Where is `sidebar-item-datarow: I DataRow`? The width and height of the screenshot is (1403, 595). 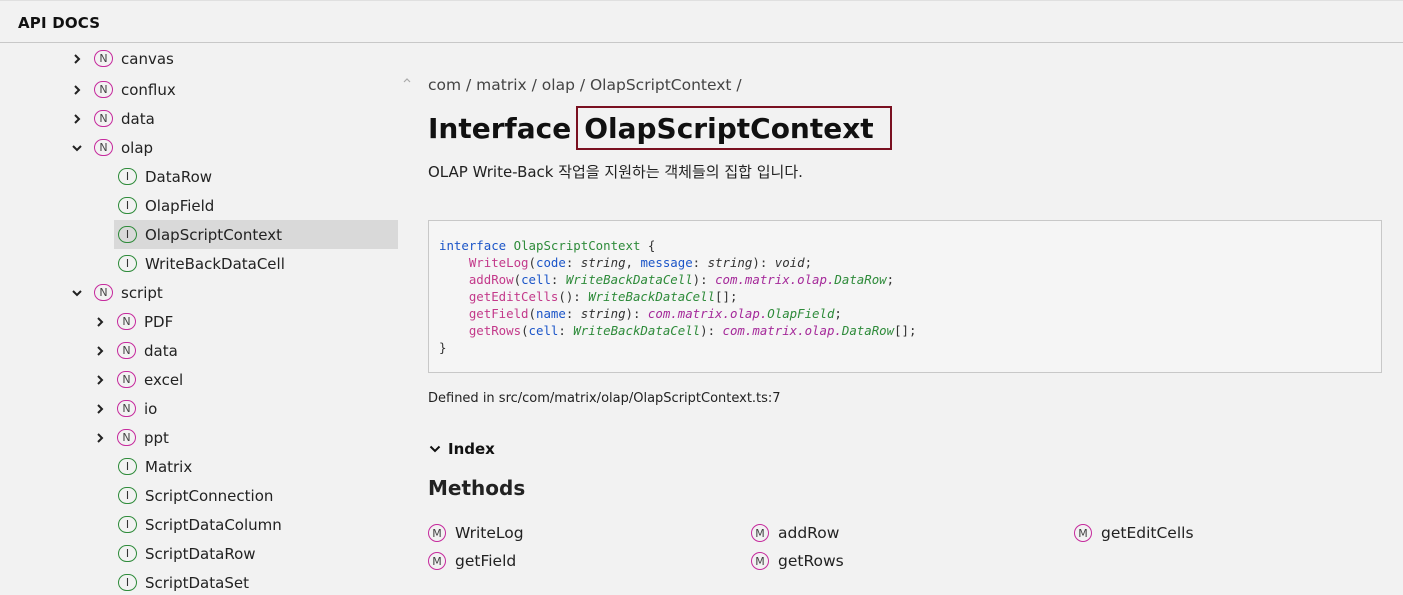 sidebar-item-datarow: I DataRow is located at coordinates (163, 176).